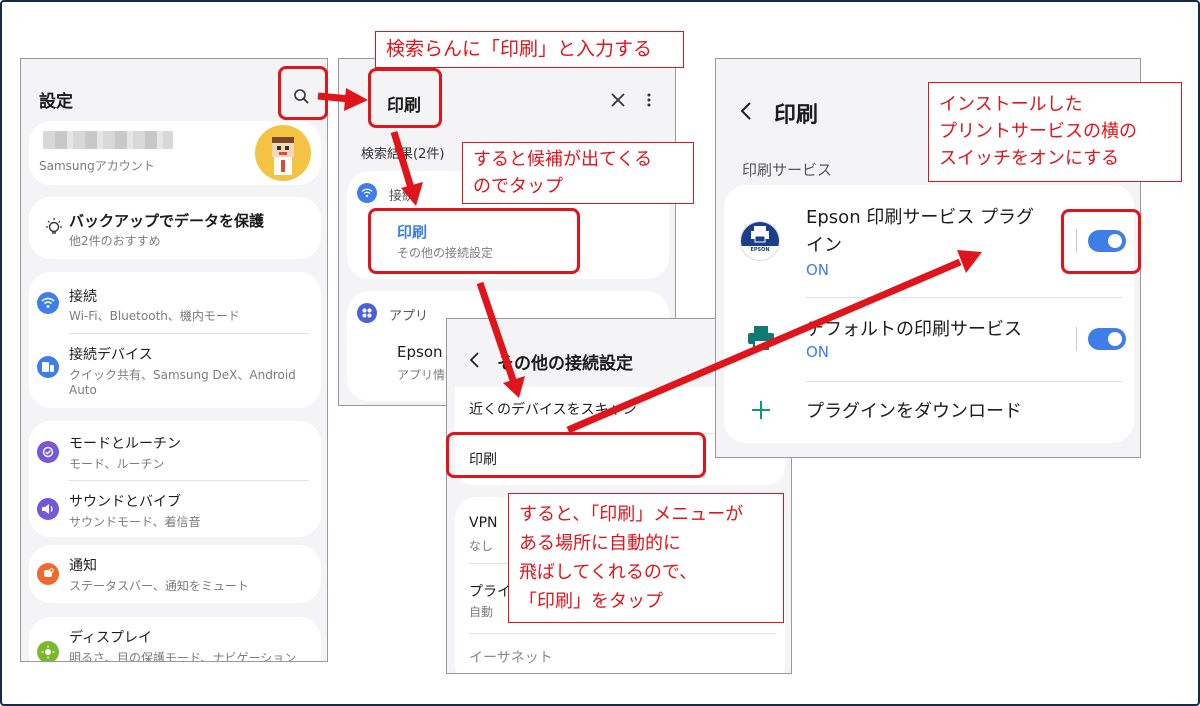 The width and height of the screenshot is (1200, 706). What do you see at coordinates (1107, 339) in the screenshot?
I see `default-service-toggle` at bounding box center [1107, 339].